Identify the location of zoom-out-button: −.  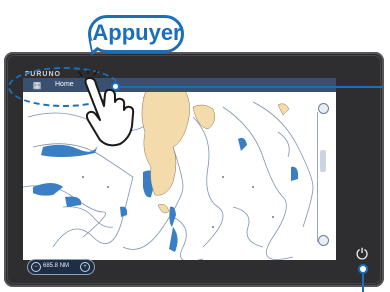
(36, 267).